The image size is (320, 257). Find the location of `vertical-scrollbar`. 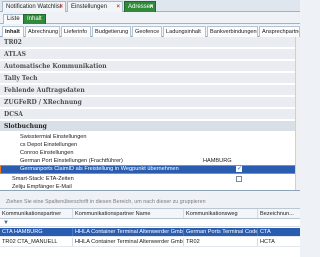

vertical-scrollbar is located at coordinates (297, 113).